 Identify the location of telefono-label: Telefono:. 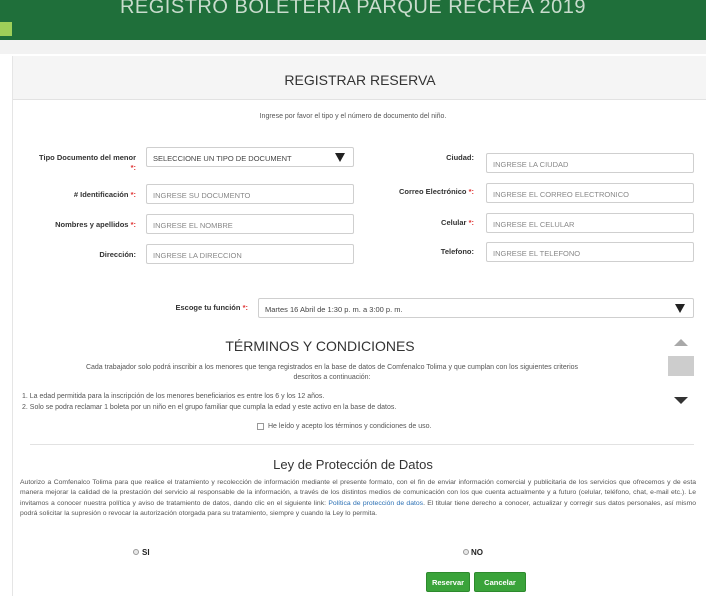
(457, 251).